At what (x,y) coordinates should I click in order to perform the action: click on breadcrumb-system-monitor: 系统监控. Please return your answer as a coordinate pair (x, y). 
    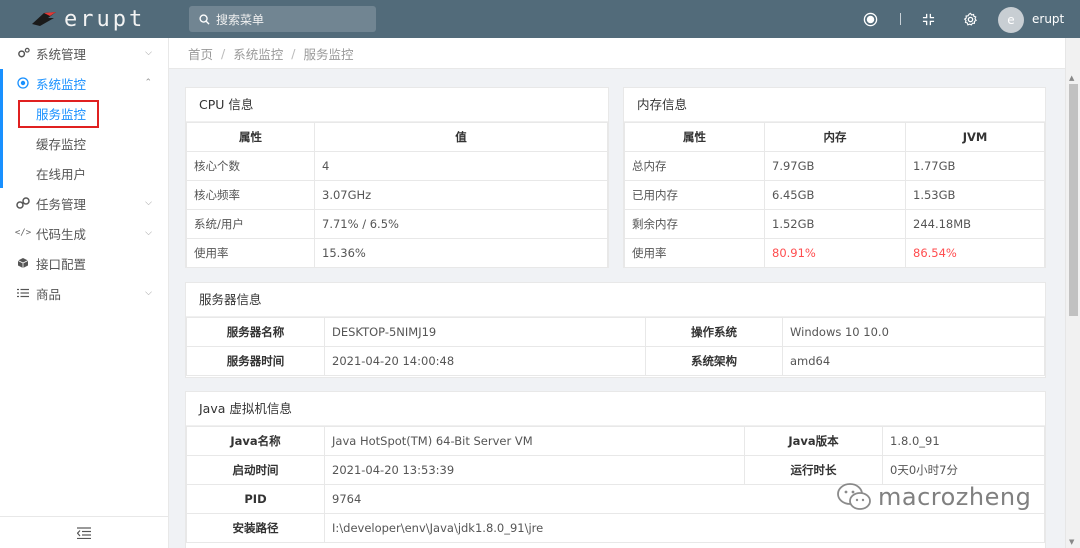
    Looking at the image, I should click on (258, 53).